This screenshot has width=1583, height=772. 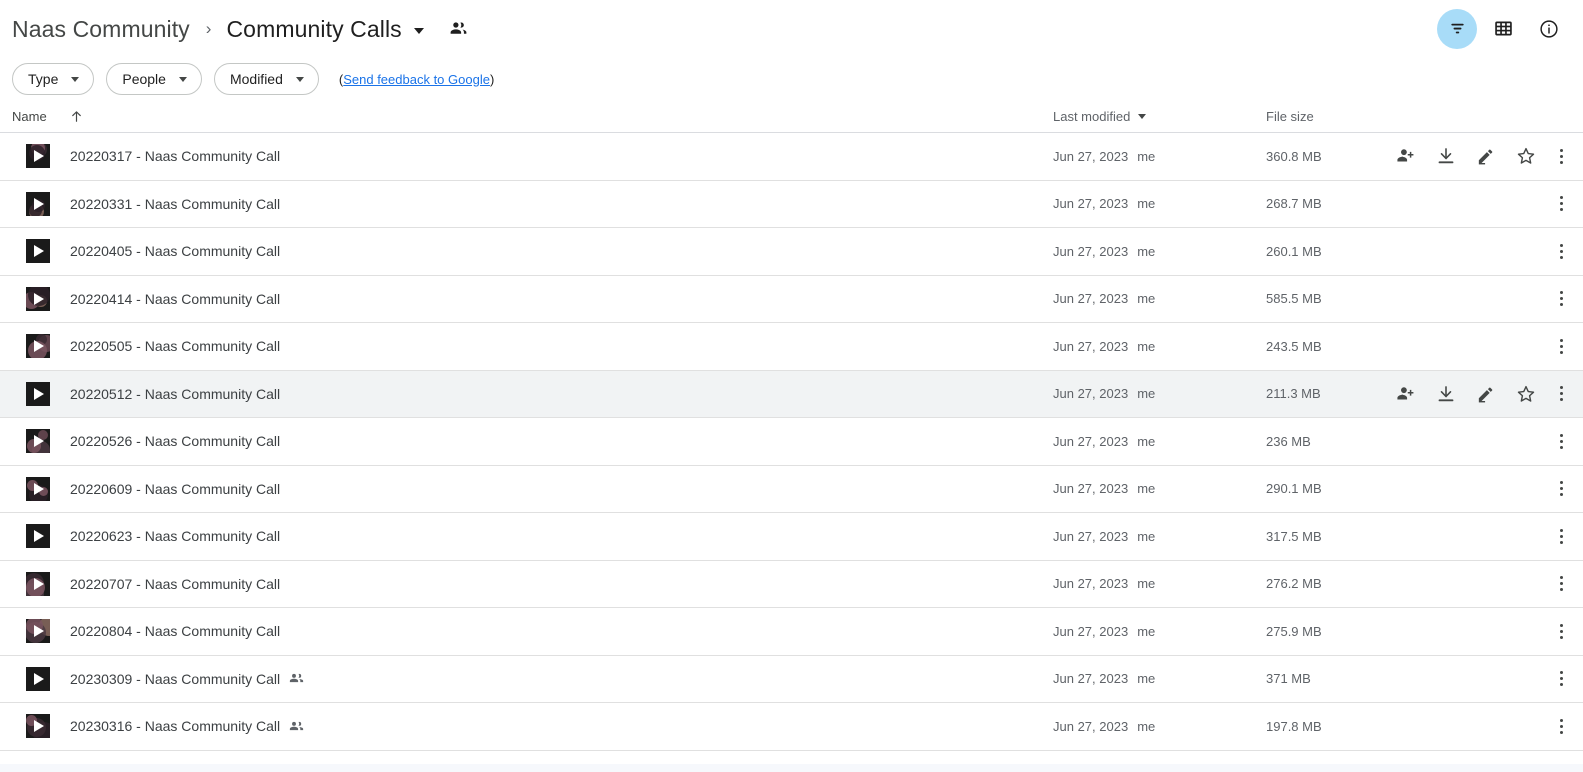 I want to click on file-size-cell: 585.5 MB, so click(x=1294, y=299).